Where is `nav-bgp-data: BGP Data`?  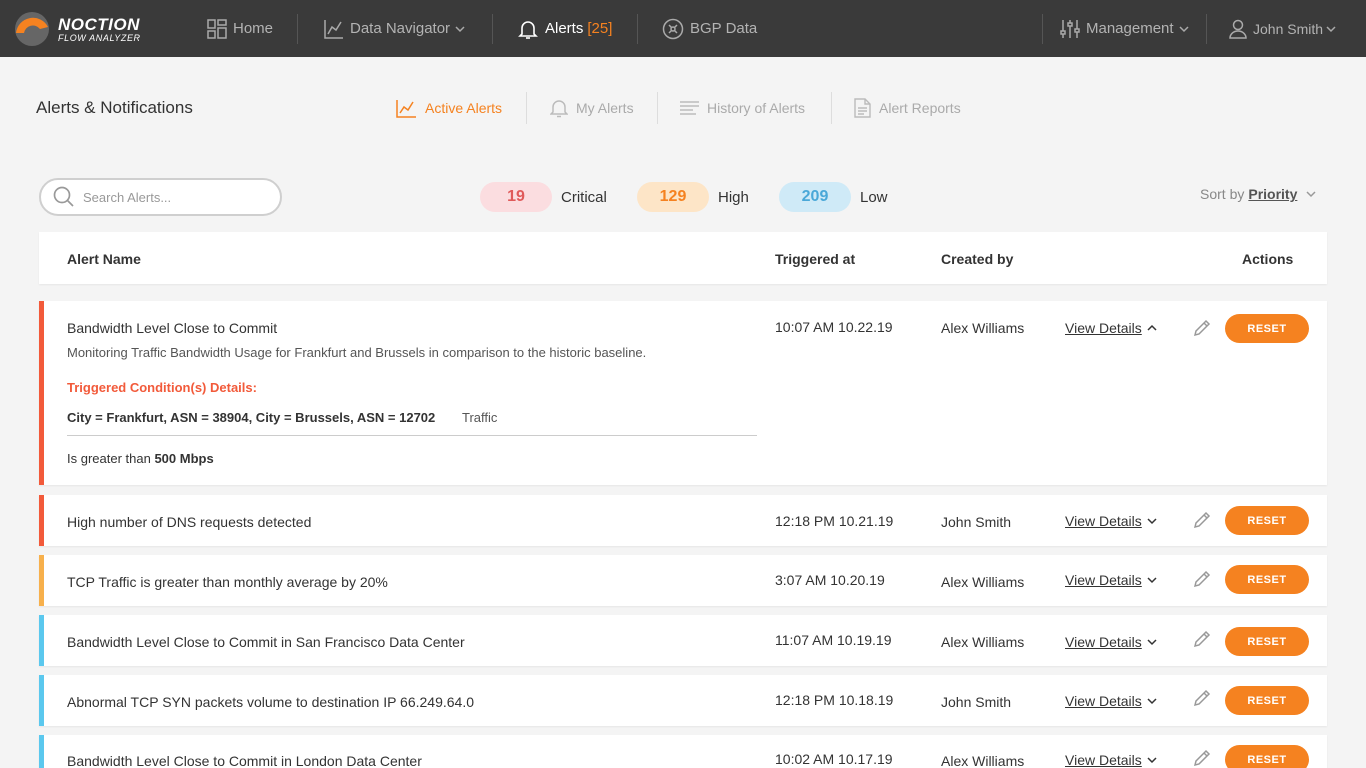 nav-bgp-data: BGP Data is located at coordinates (709, 28).